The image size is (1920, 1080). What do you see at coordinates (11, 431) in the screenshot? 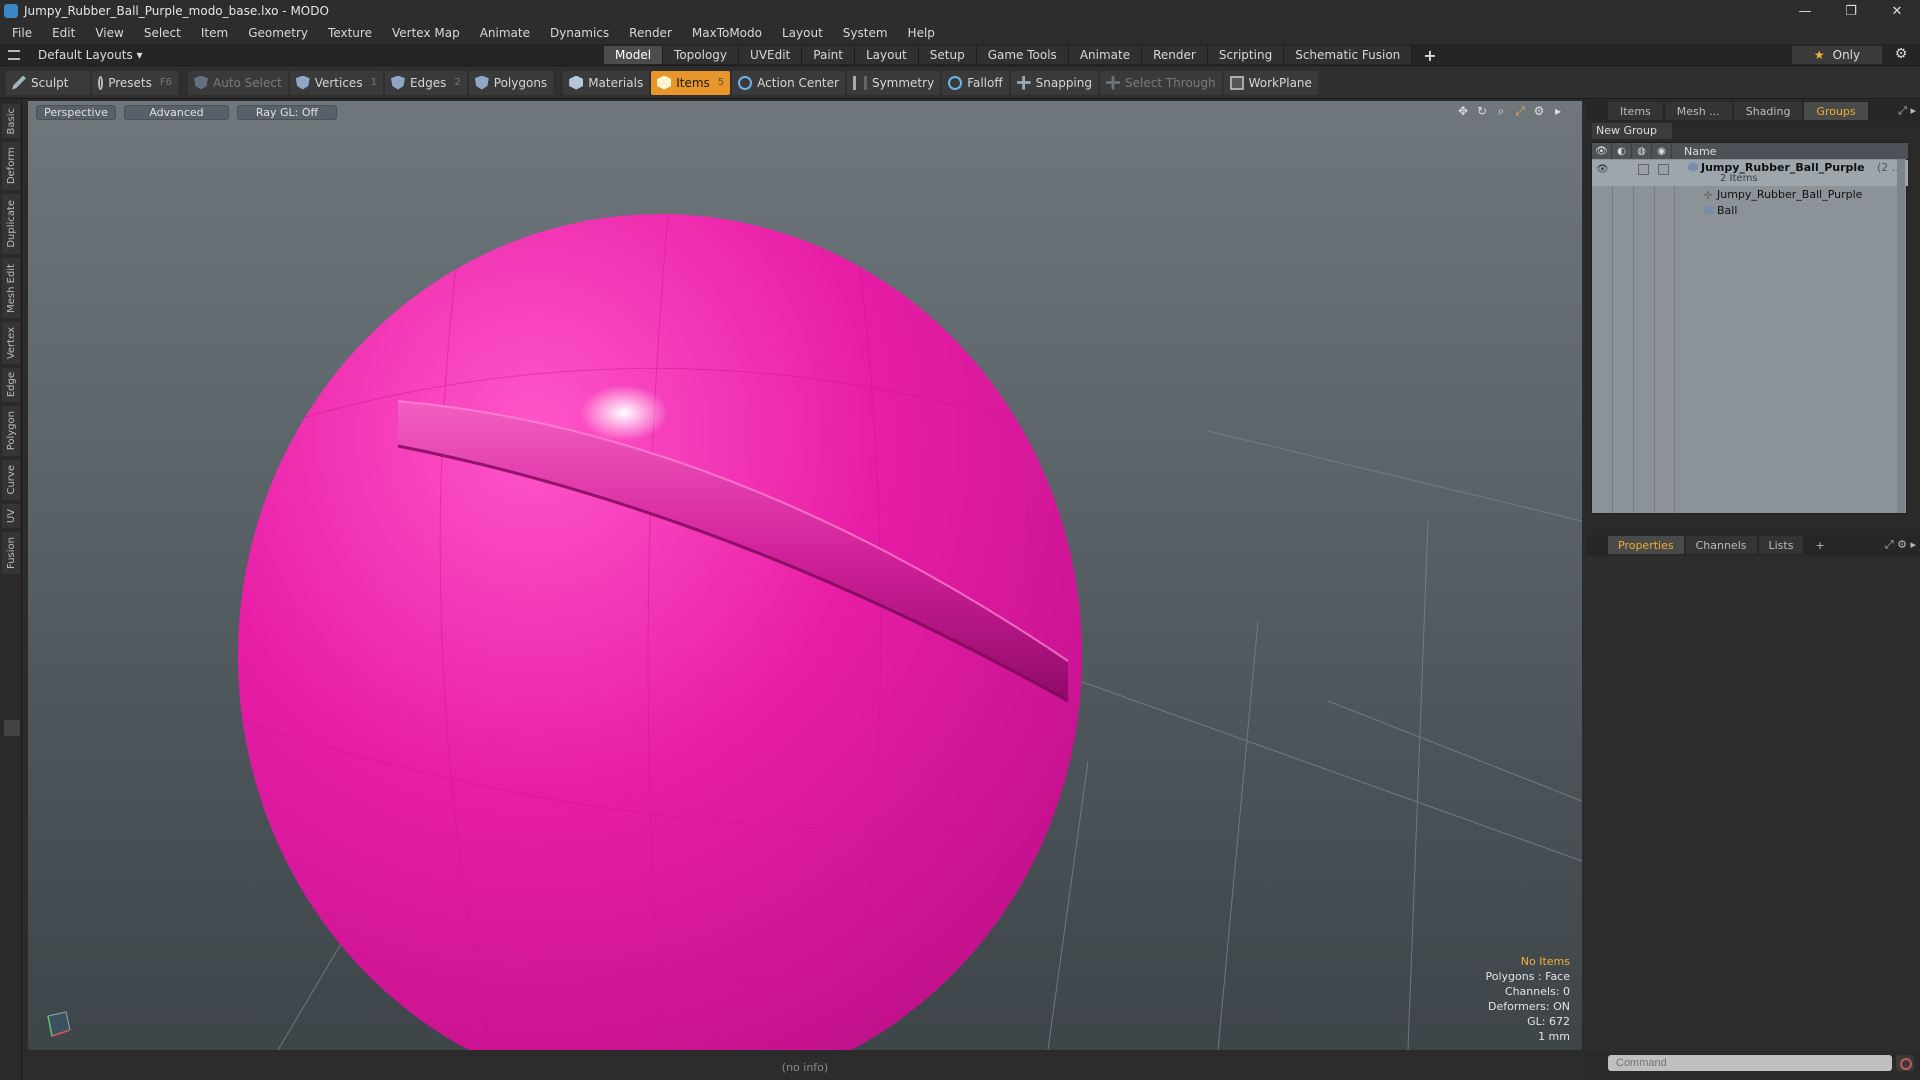
I see `vtab-polygon: Polygon` at bounding box center [11, 431].